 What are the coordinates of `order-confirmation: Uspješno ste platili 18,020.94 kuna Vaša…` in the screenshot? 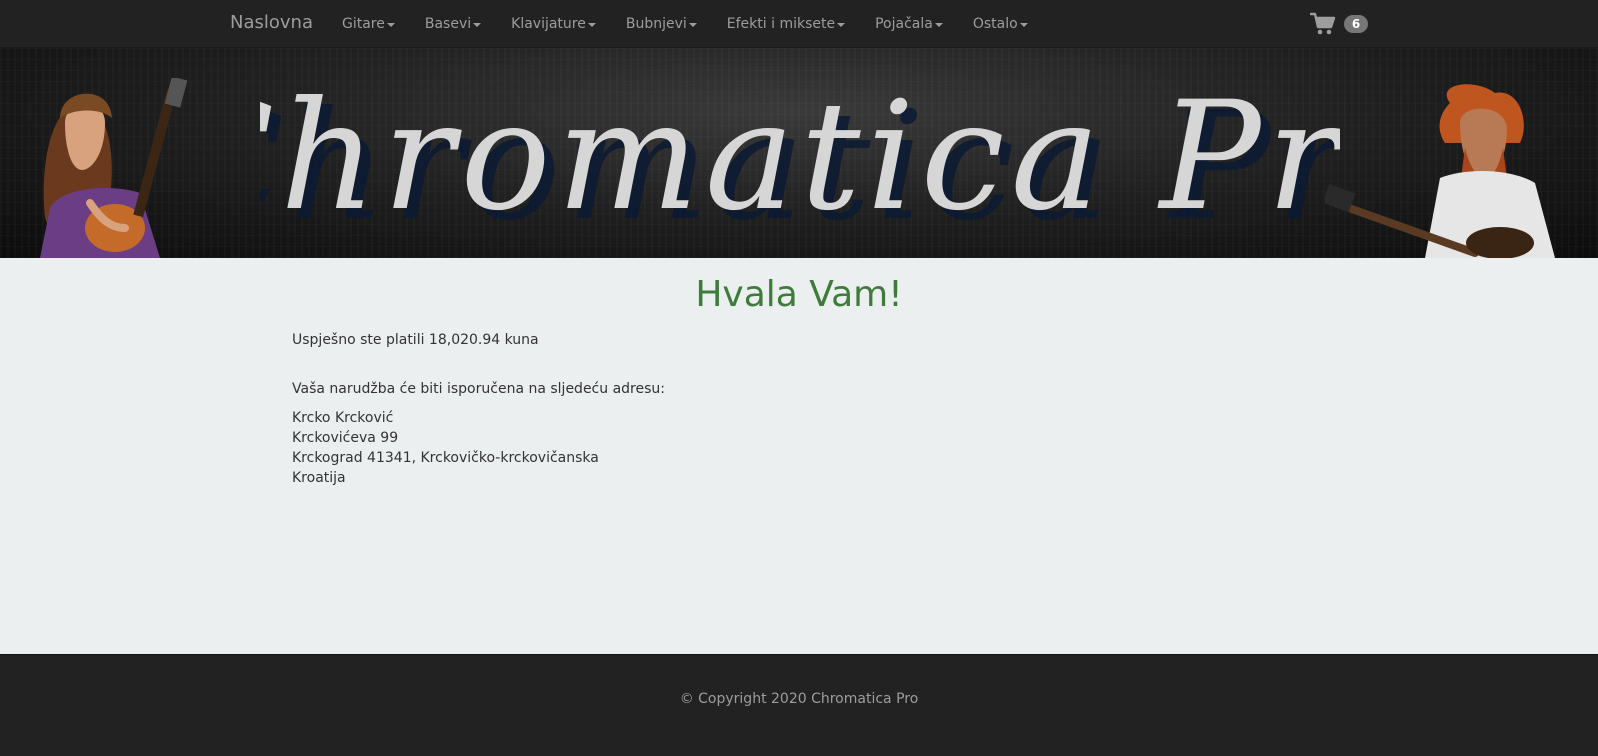 It's located at (742, 409).